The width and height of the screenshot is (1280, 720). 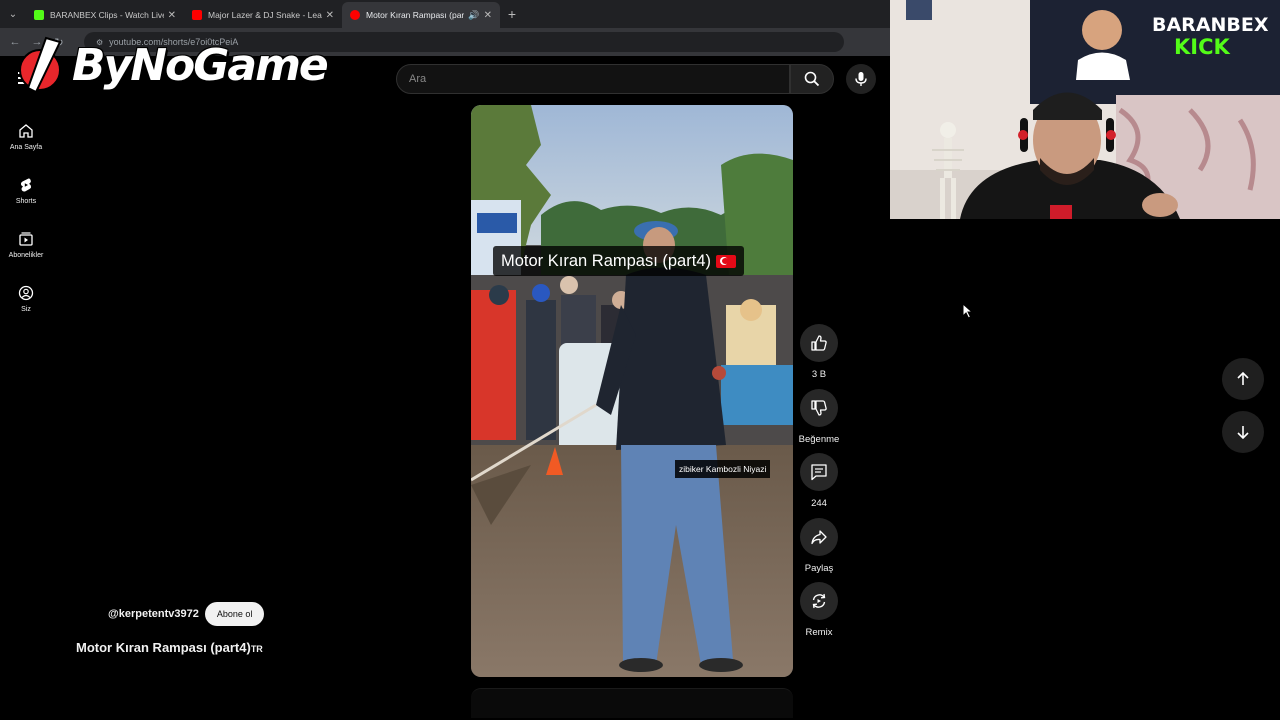 What do you see at coordinates (26, 239) in the screenshot?
I see `subscriptions-icon` at bounding box center [26, 239].